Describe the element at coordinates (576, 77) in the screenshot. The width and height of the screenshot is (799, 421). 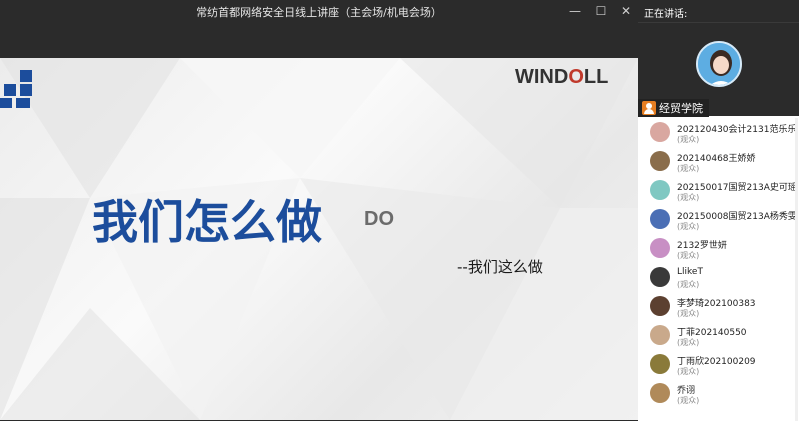
I see `logo-accent: O` at that location.